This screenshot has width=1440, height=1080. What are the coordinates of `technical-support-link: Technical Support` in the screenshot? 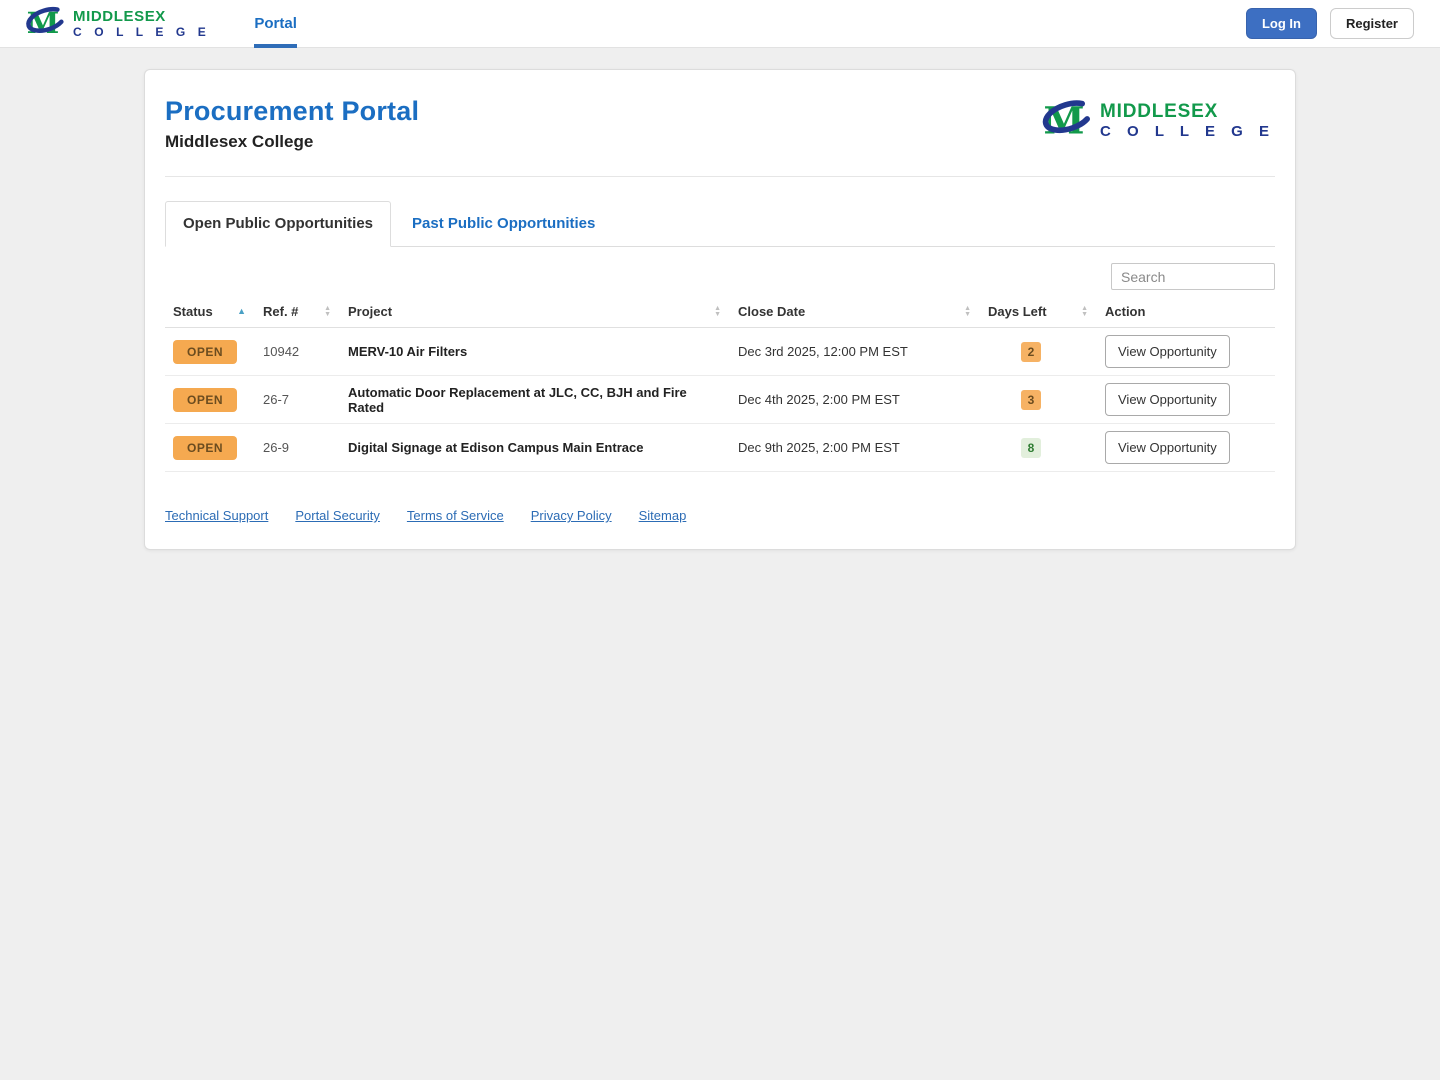 It's located at (216, 515).